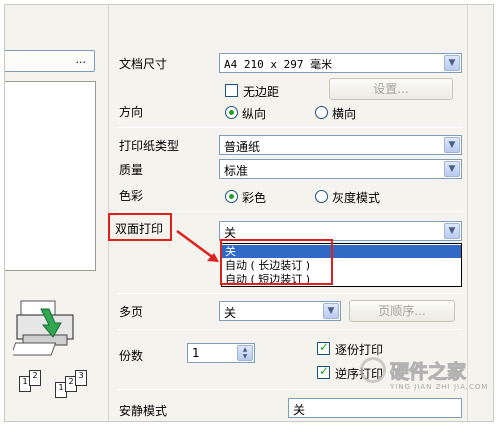 The width and height of the screenshot is (500, 428). Describe the element at coordinates (131, 356) in the screenshot. I see `copies-label: 份数` at that location.